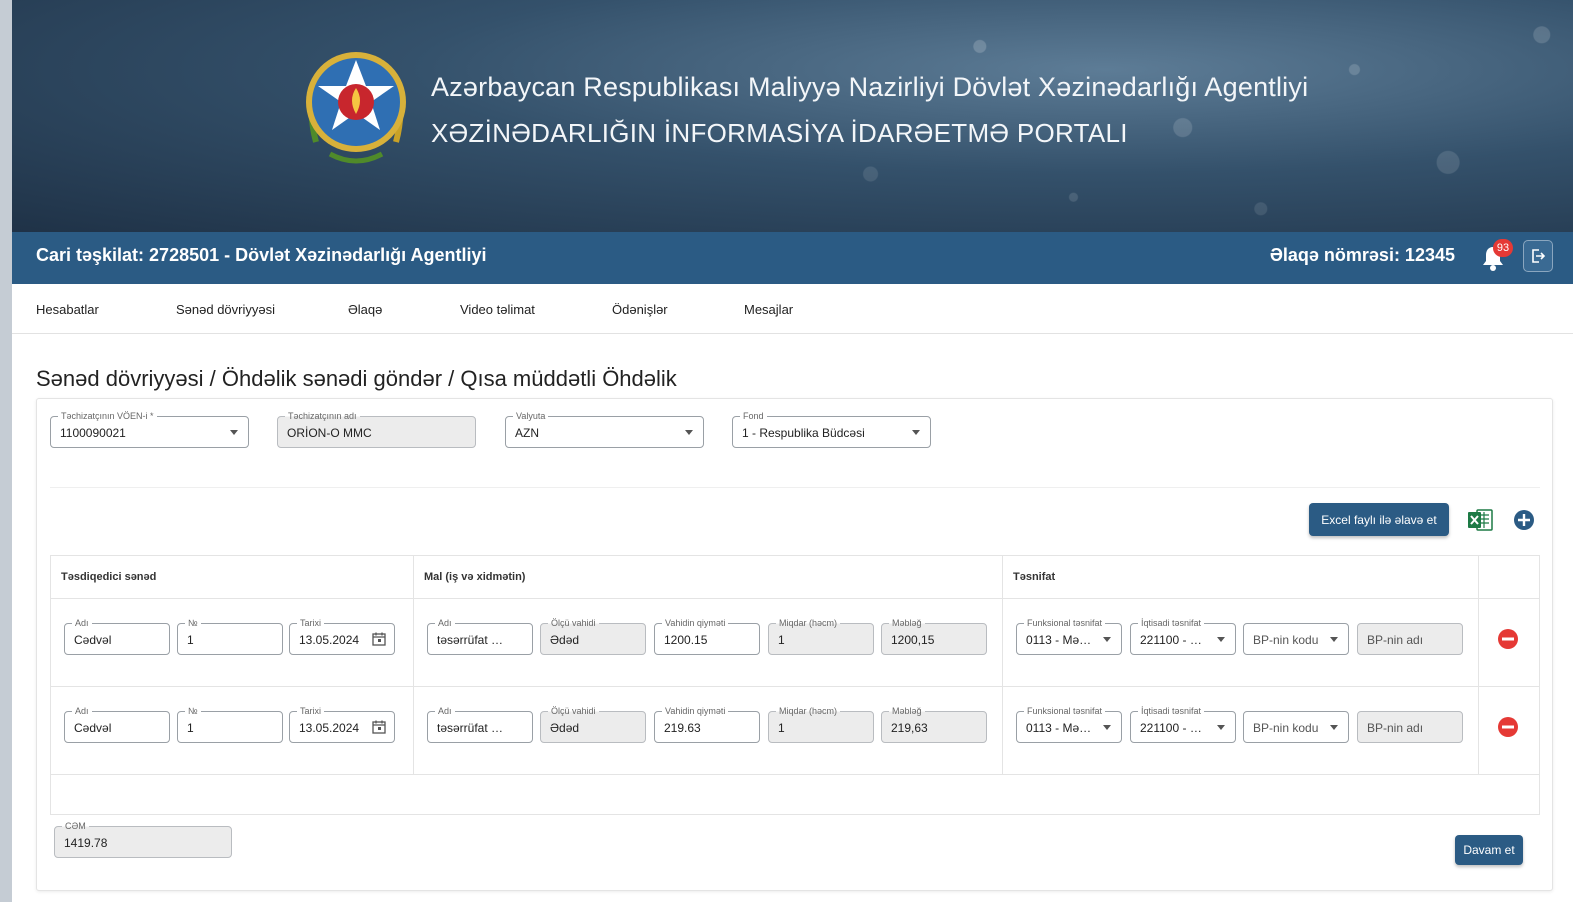 The image size is (1573, 902). What do you see at coordinates (225, 309) in the screenshot?
I see `nav-item-document-flow: Sənəd dövriyyəsi` at bounding box center [225, 309].